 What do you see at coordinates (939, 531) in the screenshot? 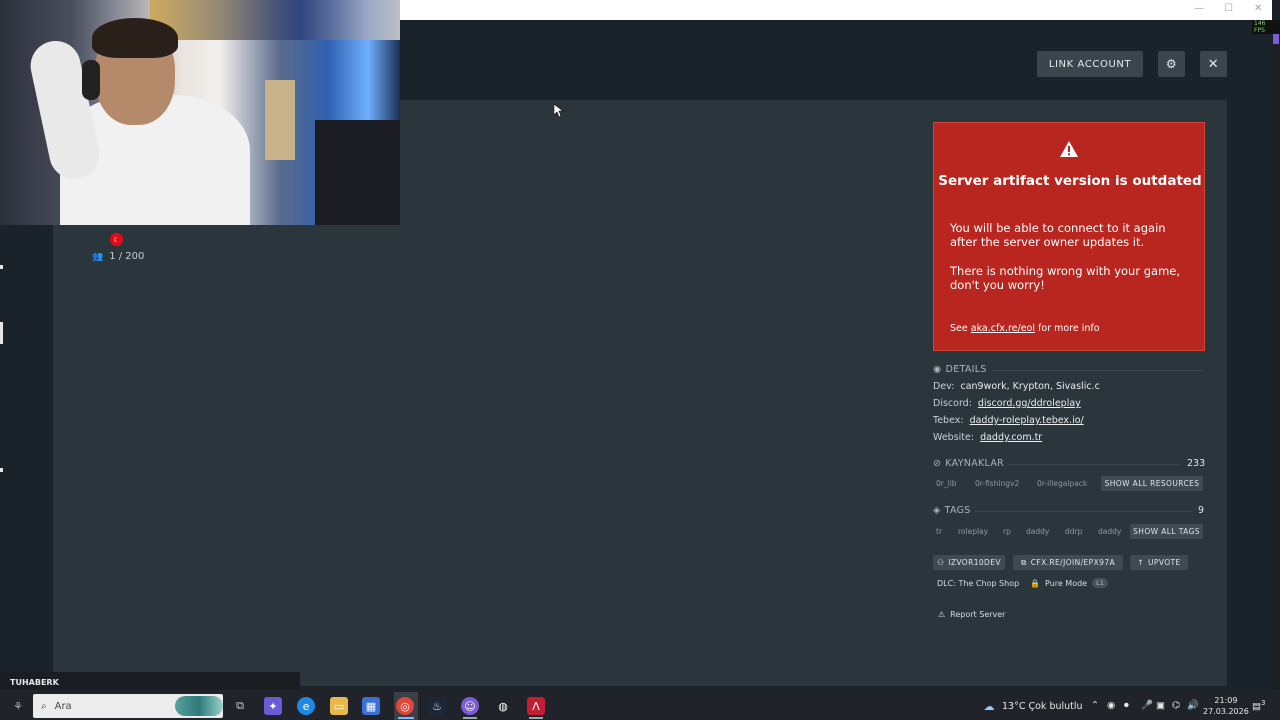
I see `tag-chip: tr` at bounding box center [939, 531].